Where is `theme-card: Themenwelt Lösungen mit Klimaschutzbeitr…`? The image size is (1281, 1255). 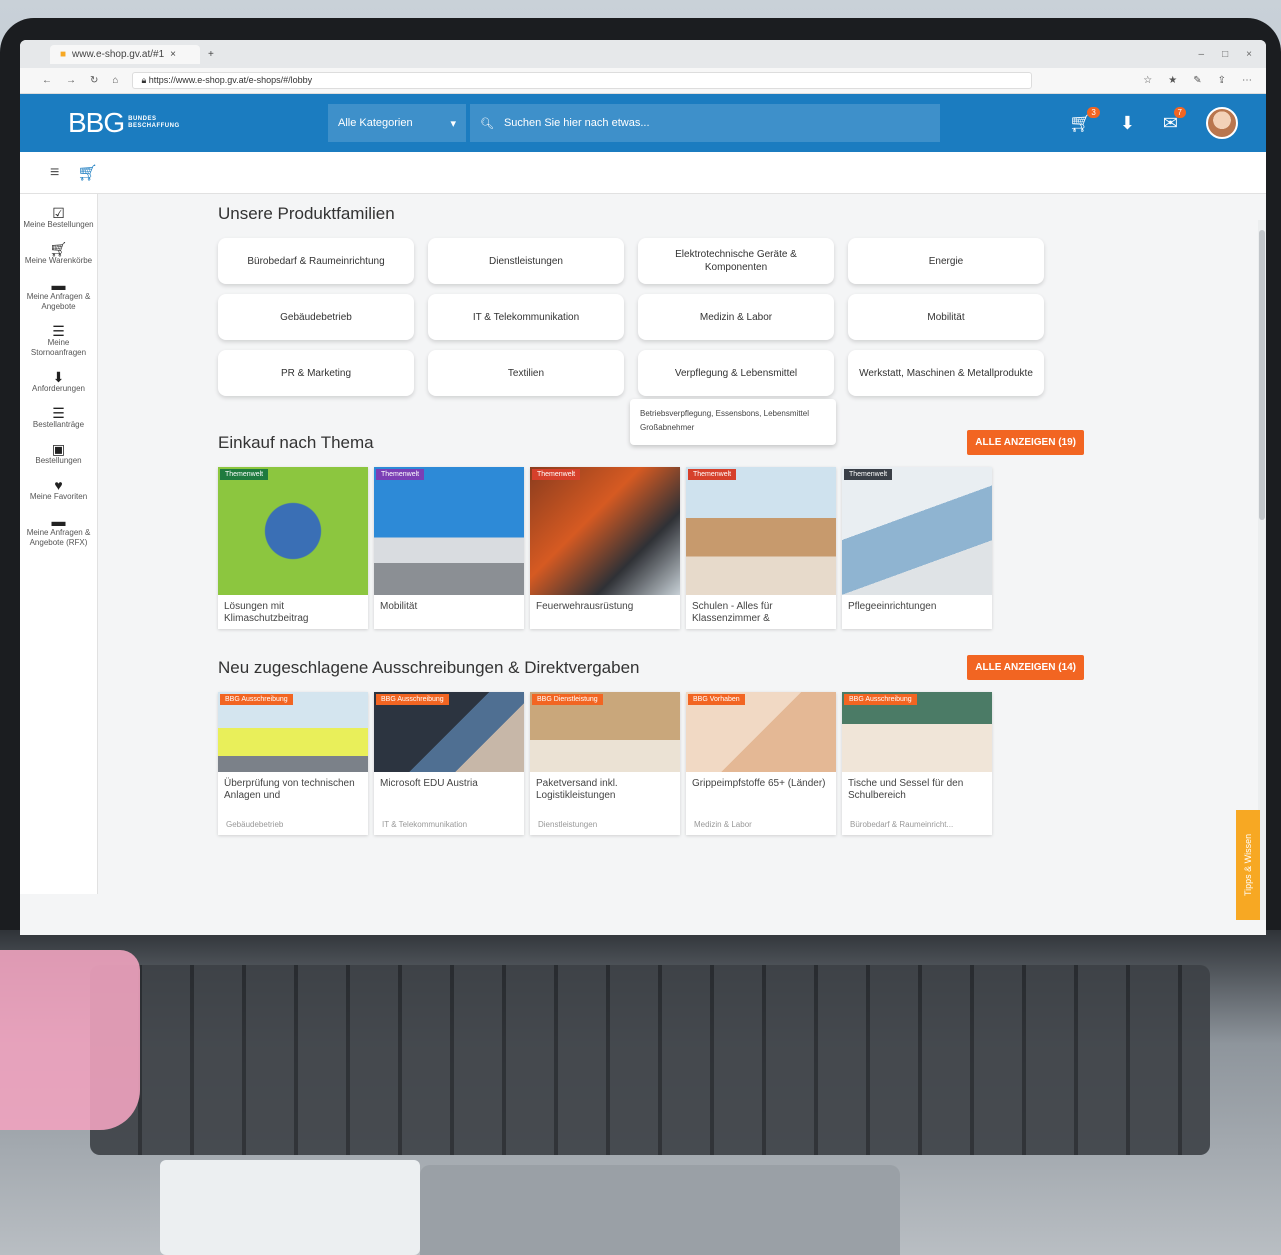 theme-card: Themenwelt Lösungen mit Klimaschutzbeitr… is located at coordinates (293, 548).